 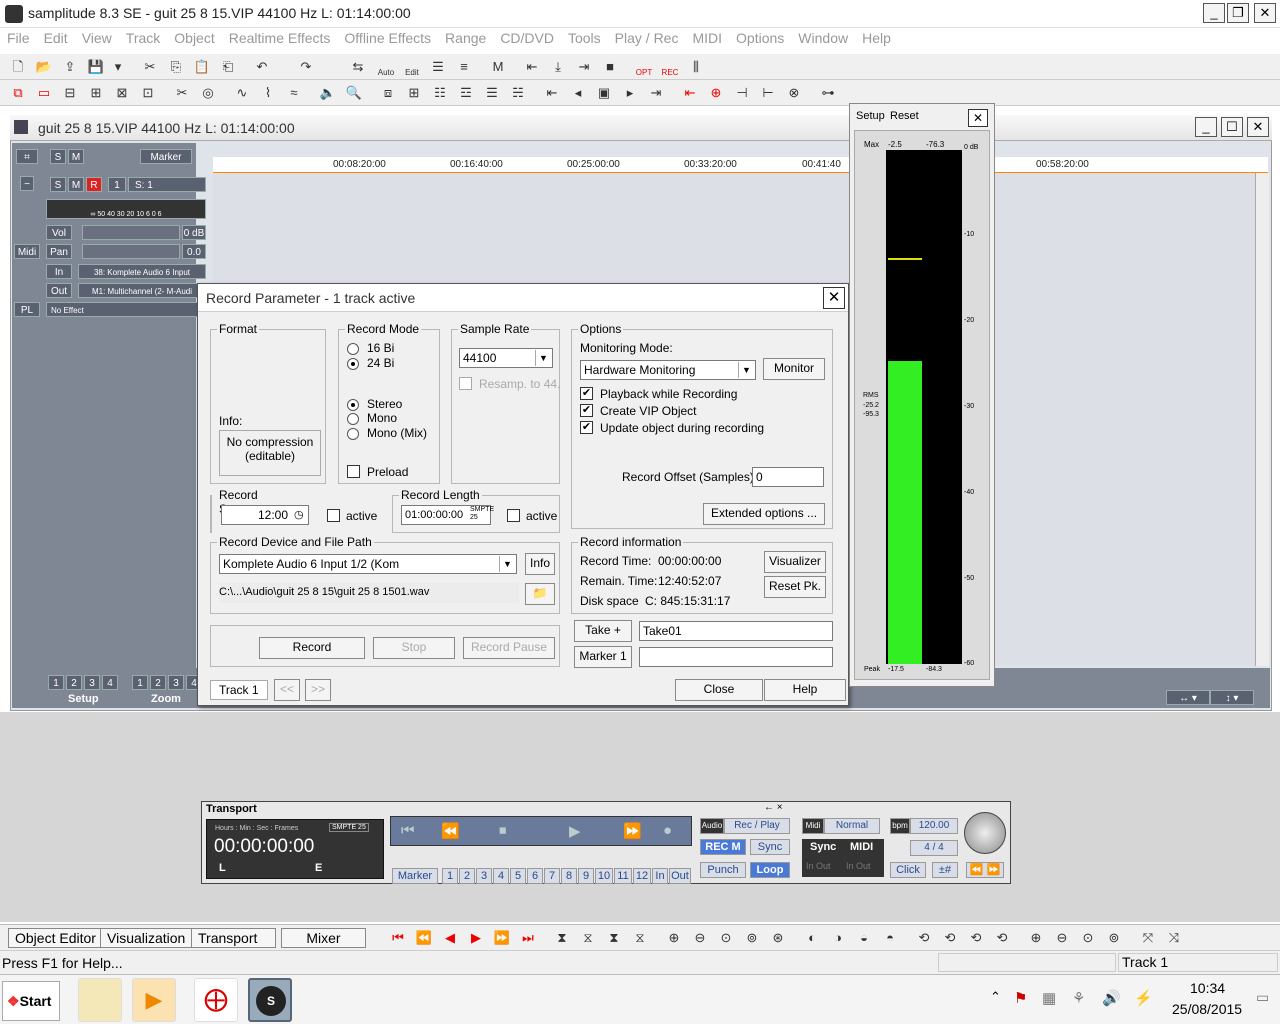 What do you see at coordinates (604, 876) in the screenshot?
I see `marker-10-button: 10` at bounding box center [604, 876].